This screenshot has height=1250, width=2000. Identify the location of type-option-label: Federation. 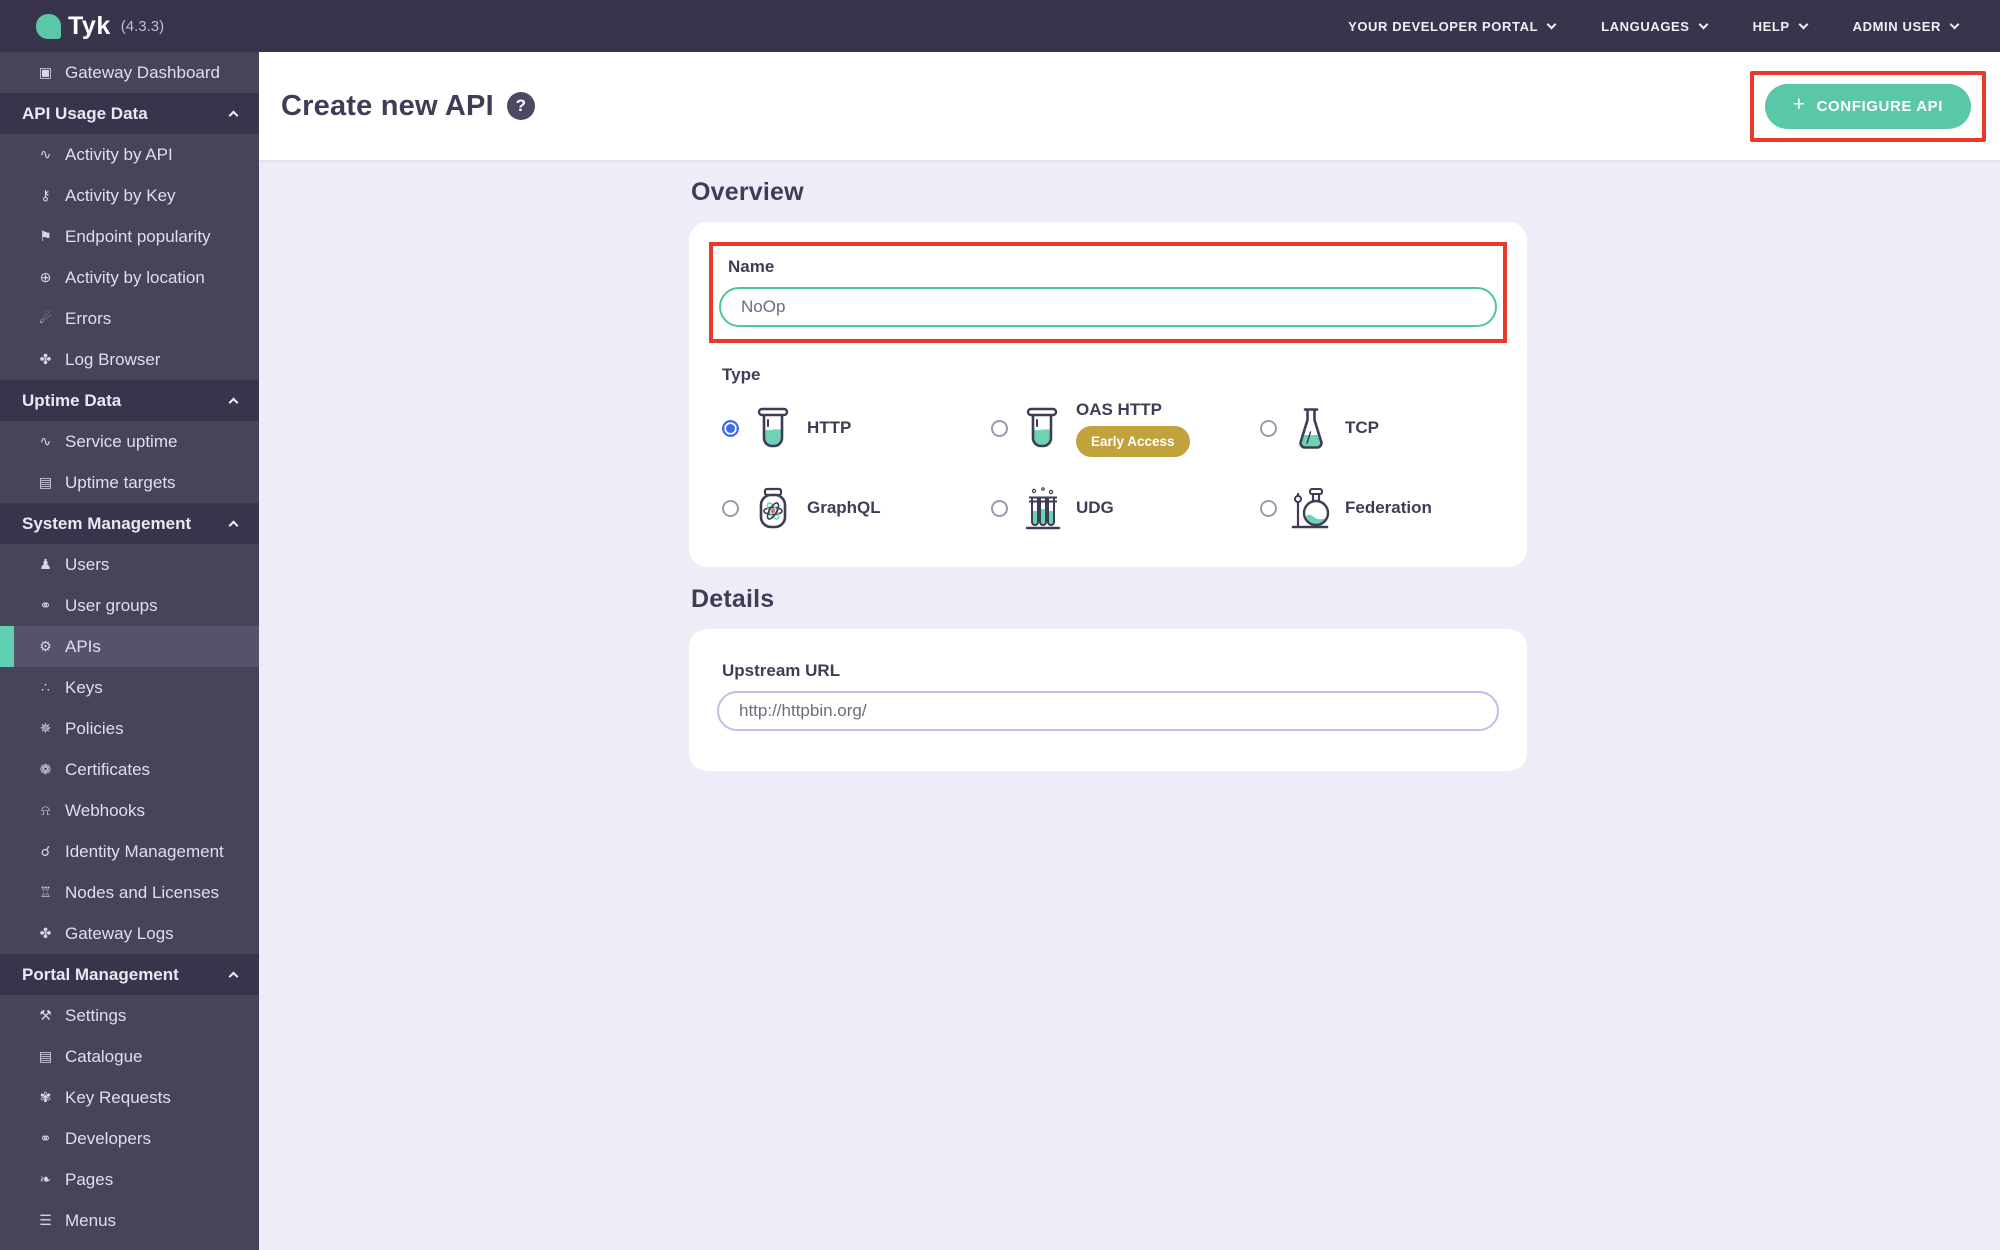
(1388, 507).